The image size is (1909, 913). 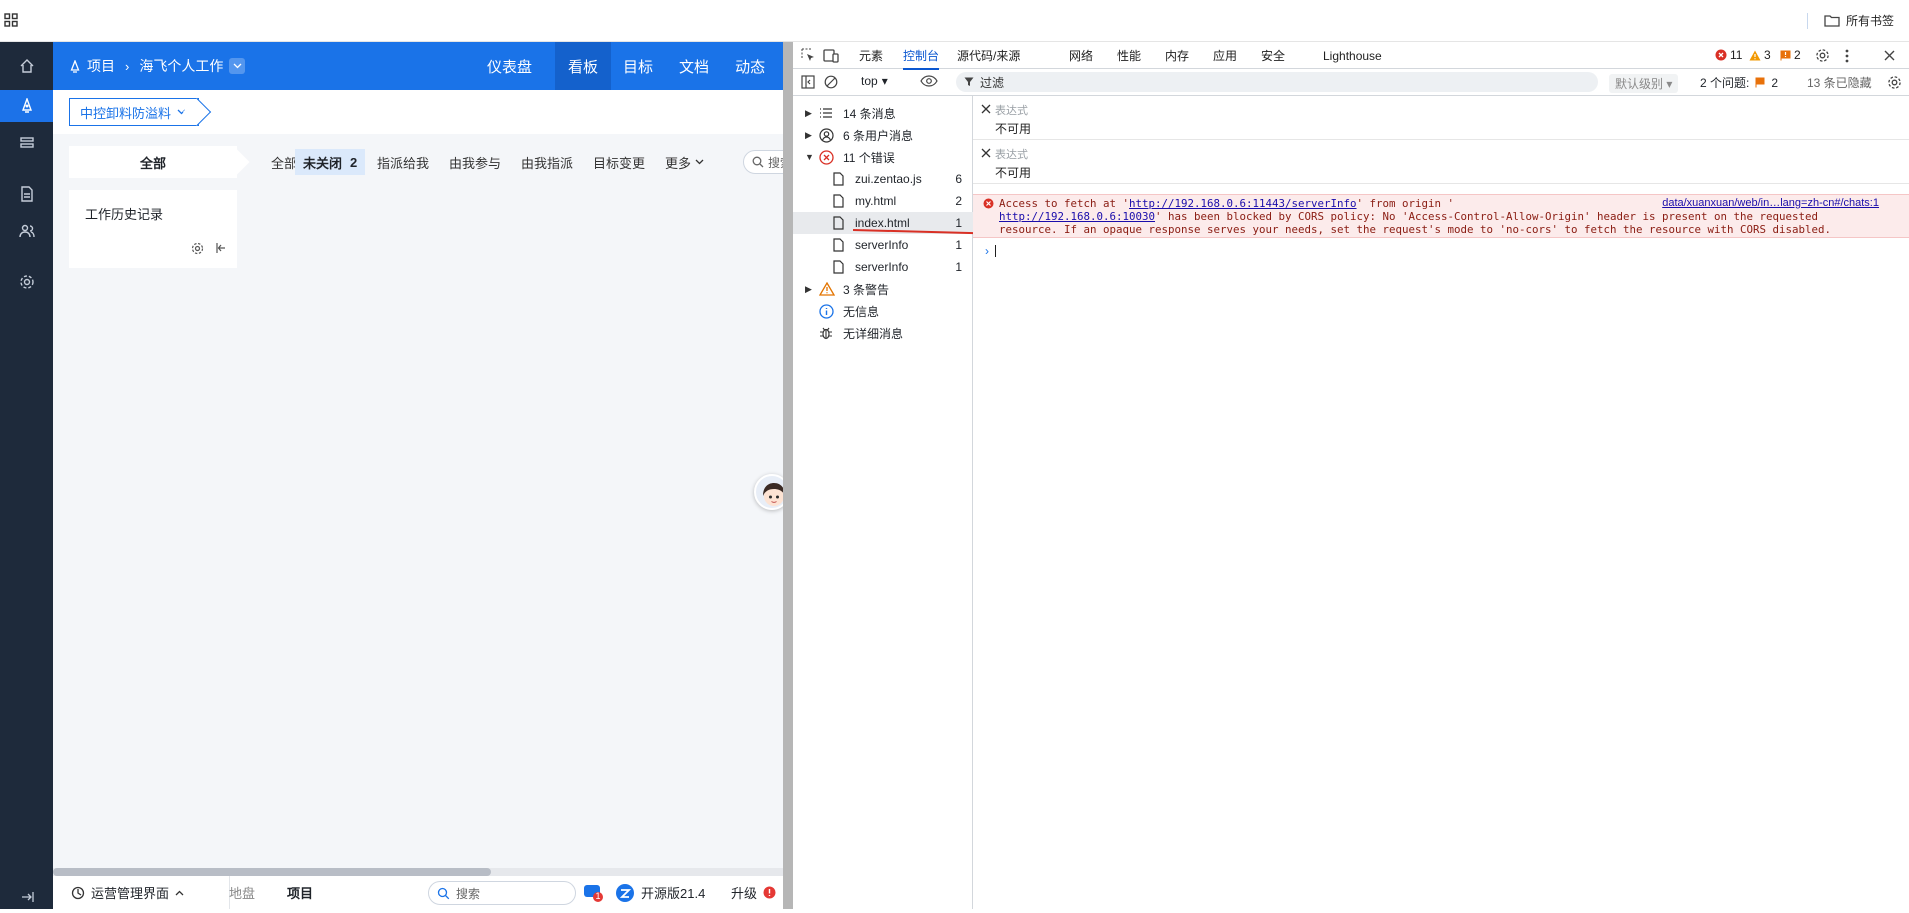 I want to click on nav-dashboard: 仪表盘, so click(x=509, y=66).